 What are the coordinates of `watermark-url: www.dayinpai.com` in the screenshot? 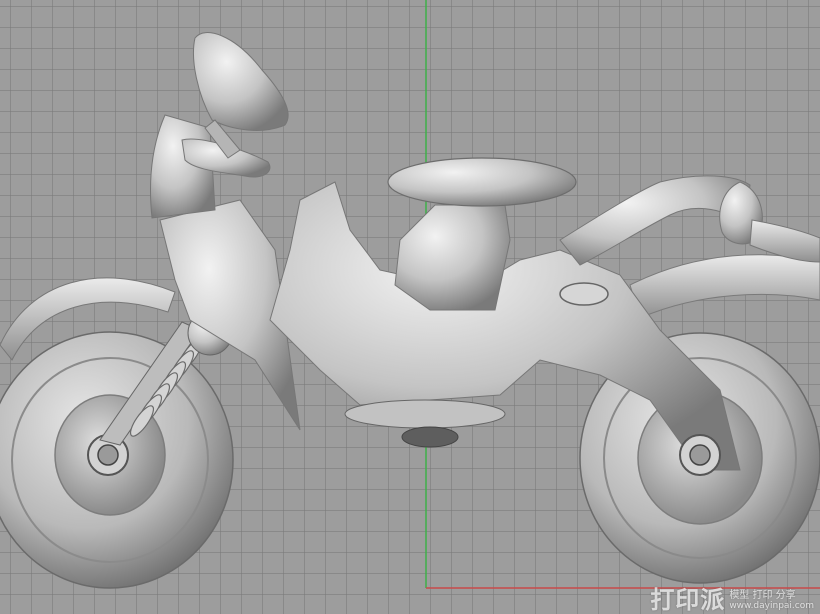 It's located at (771, 606).